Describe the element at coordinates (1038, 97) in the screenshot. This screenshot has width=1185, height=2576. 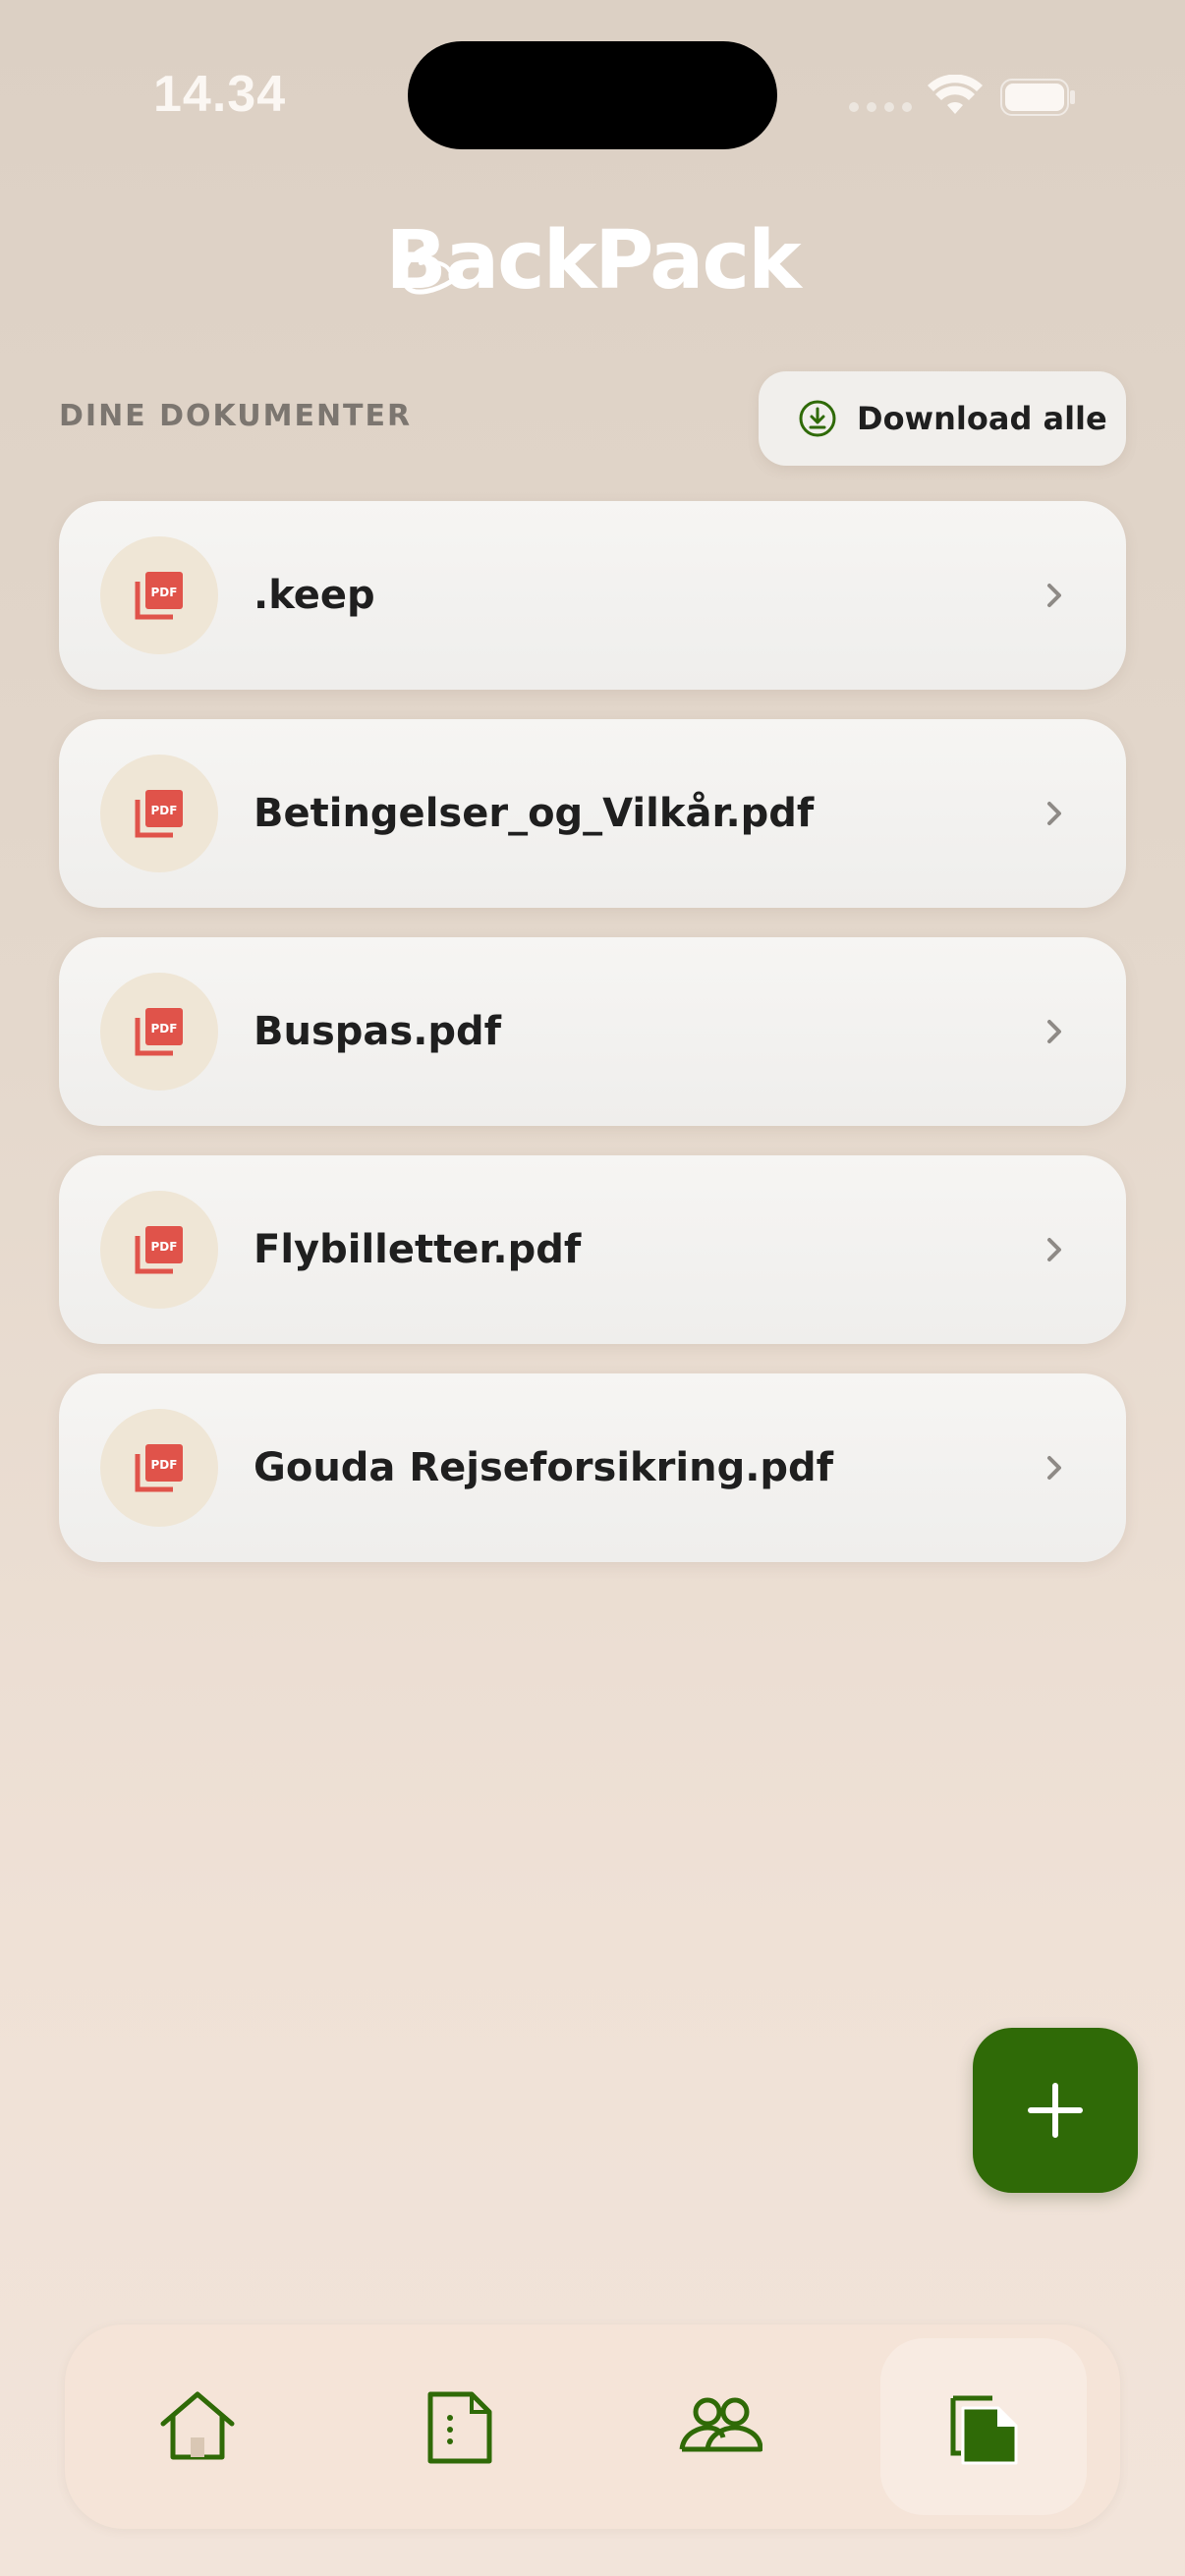
I see `battery-icon` at that location.